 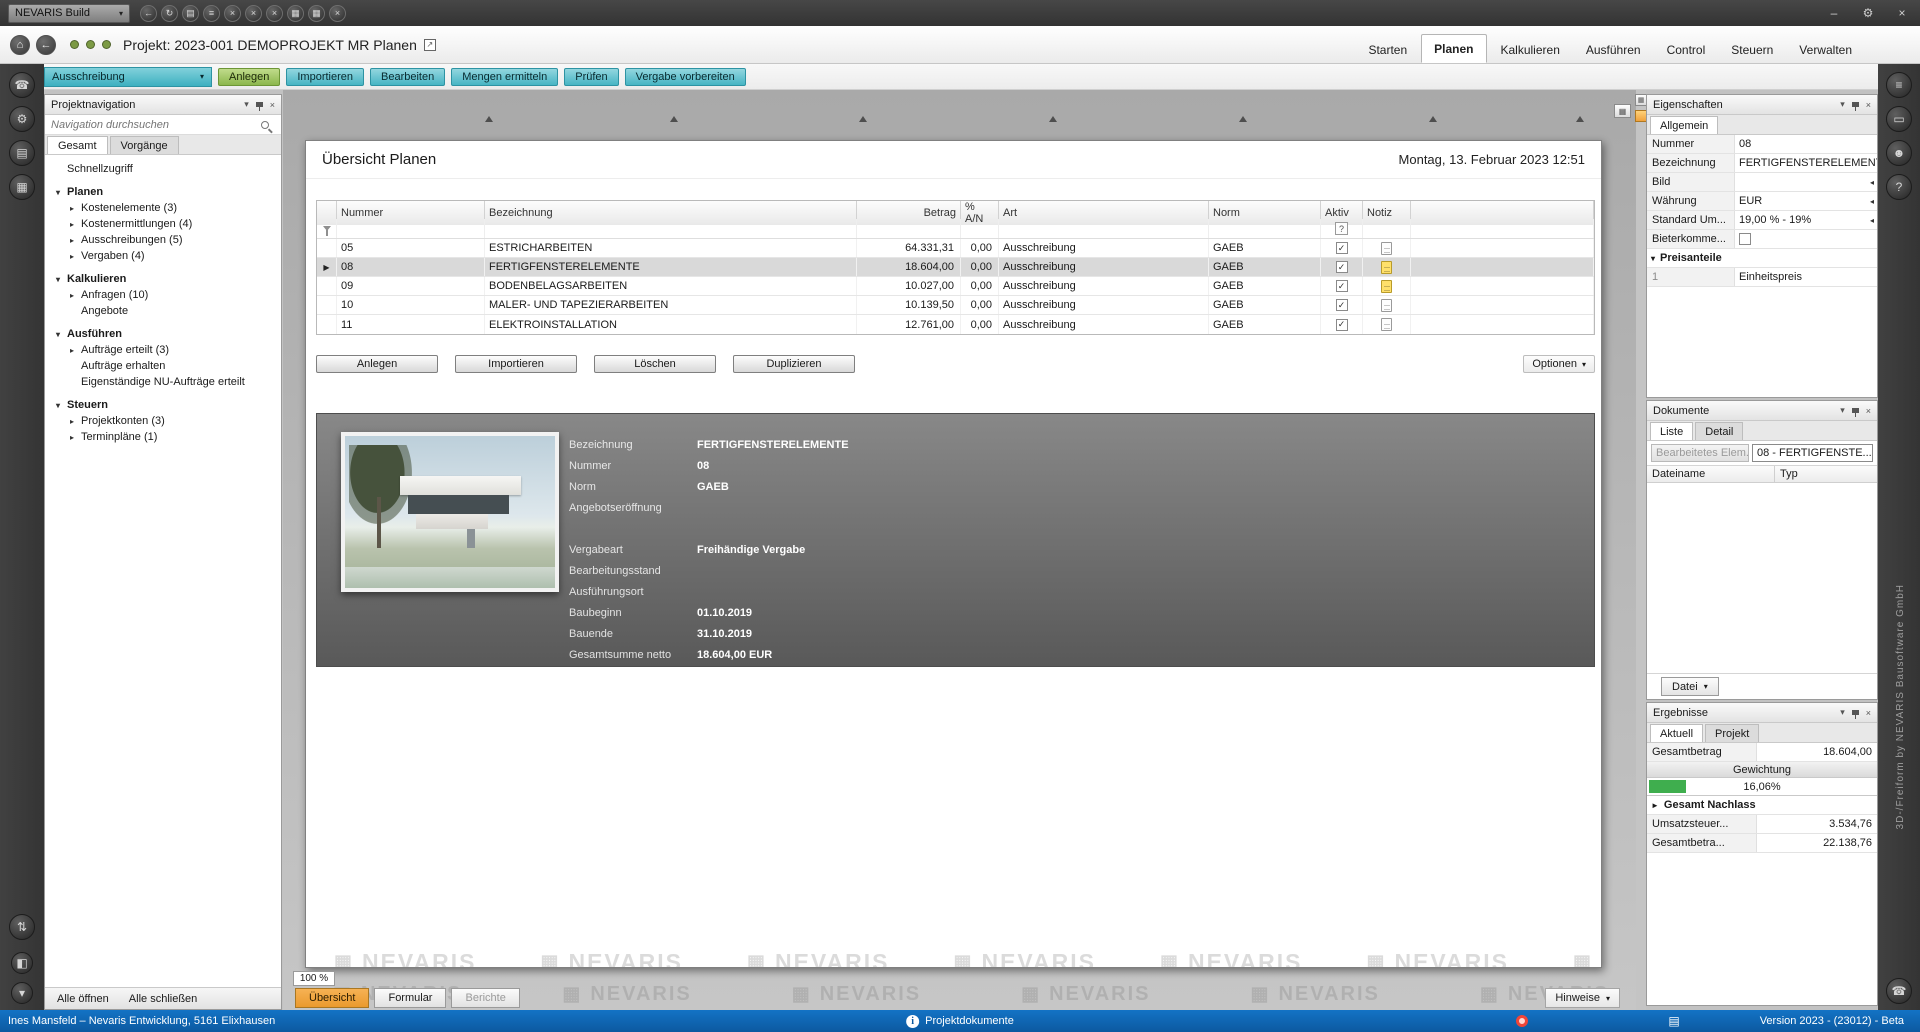 I want to click on tree-item-kalkulieren: ▾ Kalkulieren, so click(x=163, y=279).